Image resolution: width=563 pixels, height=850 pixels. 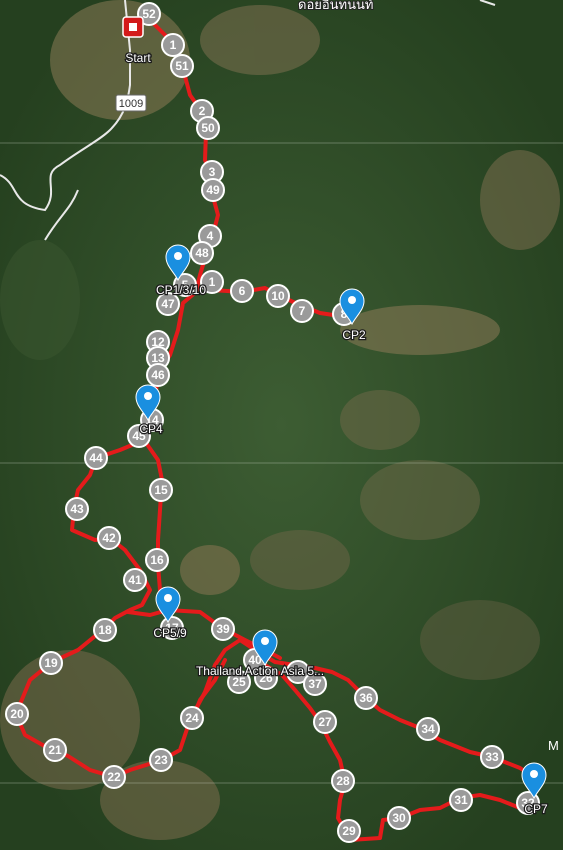 I want to click on km-marker-label: 34, so click(x=428, y=729).